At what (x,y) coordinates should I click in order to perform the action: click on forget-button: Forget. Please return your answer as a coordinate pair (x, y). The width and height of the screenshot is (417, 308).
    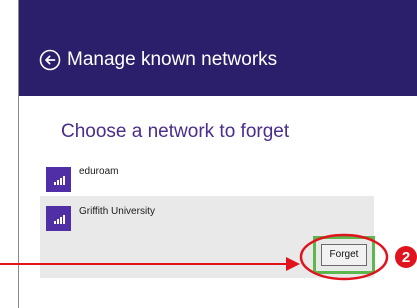
    Looking at the image, I should click on (344, 255).